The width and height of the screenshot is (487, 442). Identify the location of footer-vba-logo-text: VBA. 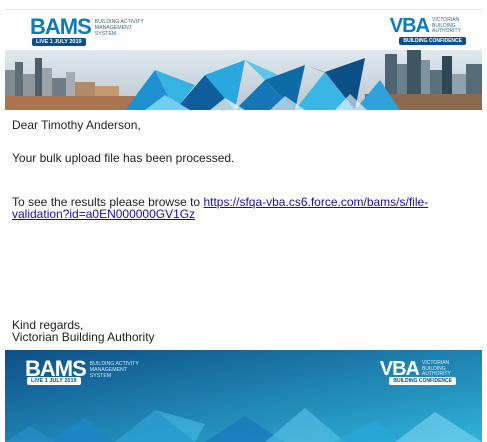
(399, 369).